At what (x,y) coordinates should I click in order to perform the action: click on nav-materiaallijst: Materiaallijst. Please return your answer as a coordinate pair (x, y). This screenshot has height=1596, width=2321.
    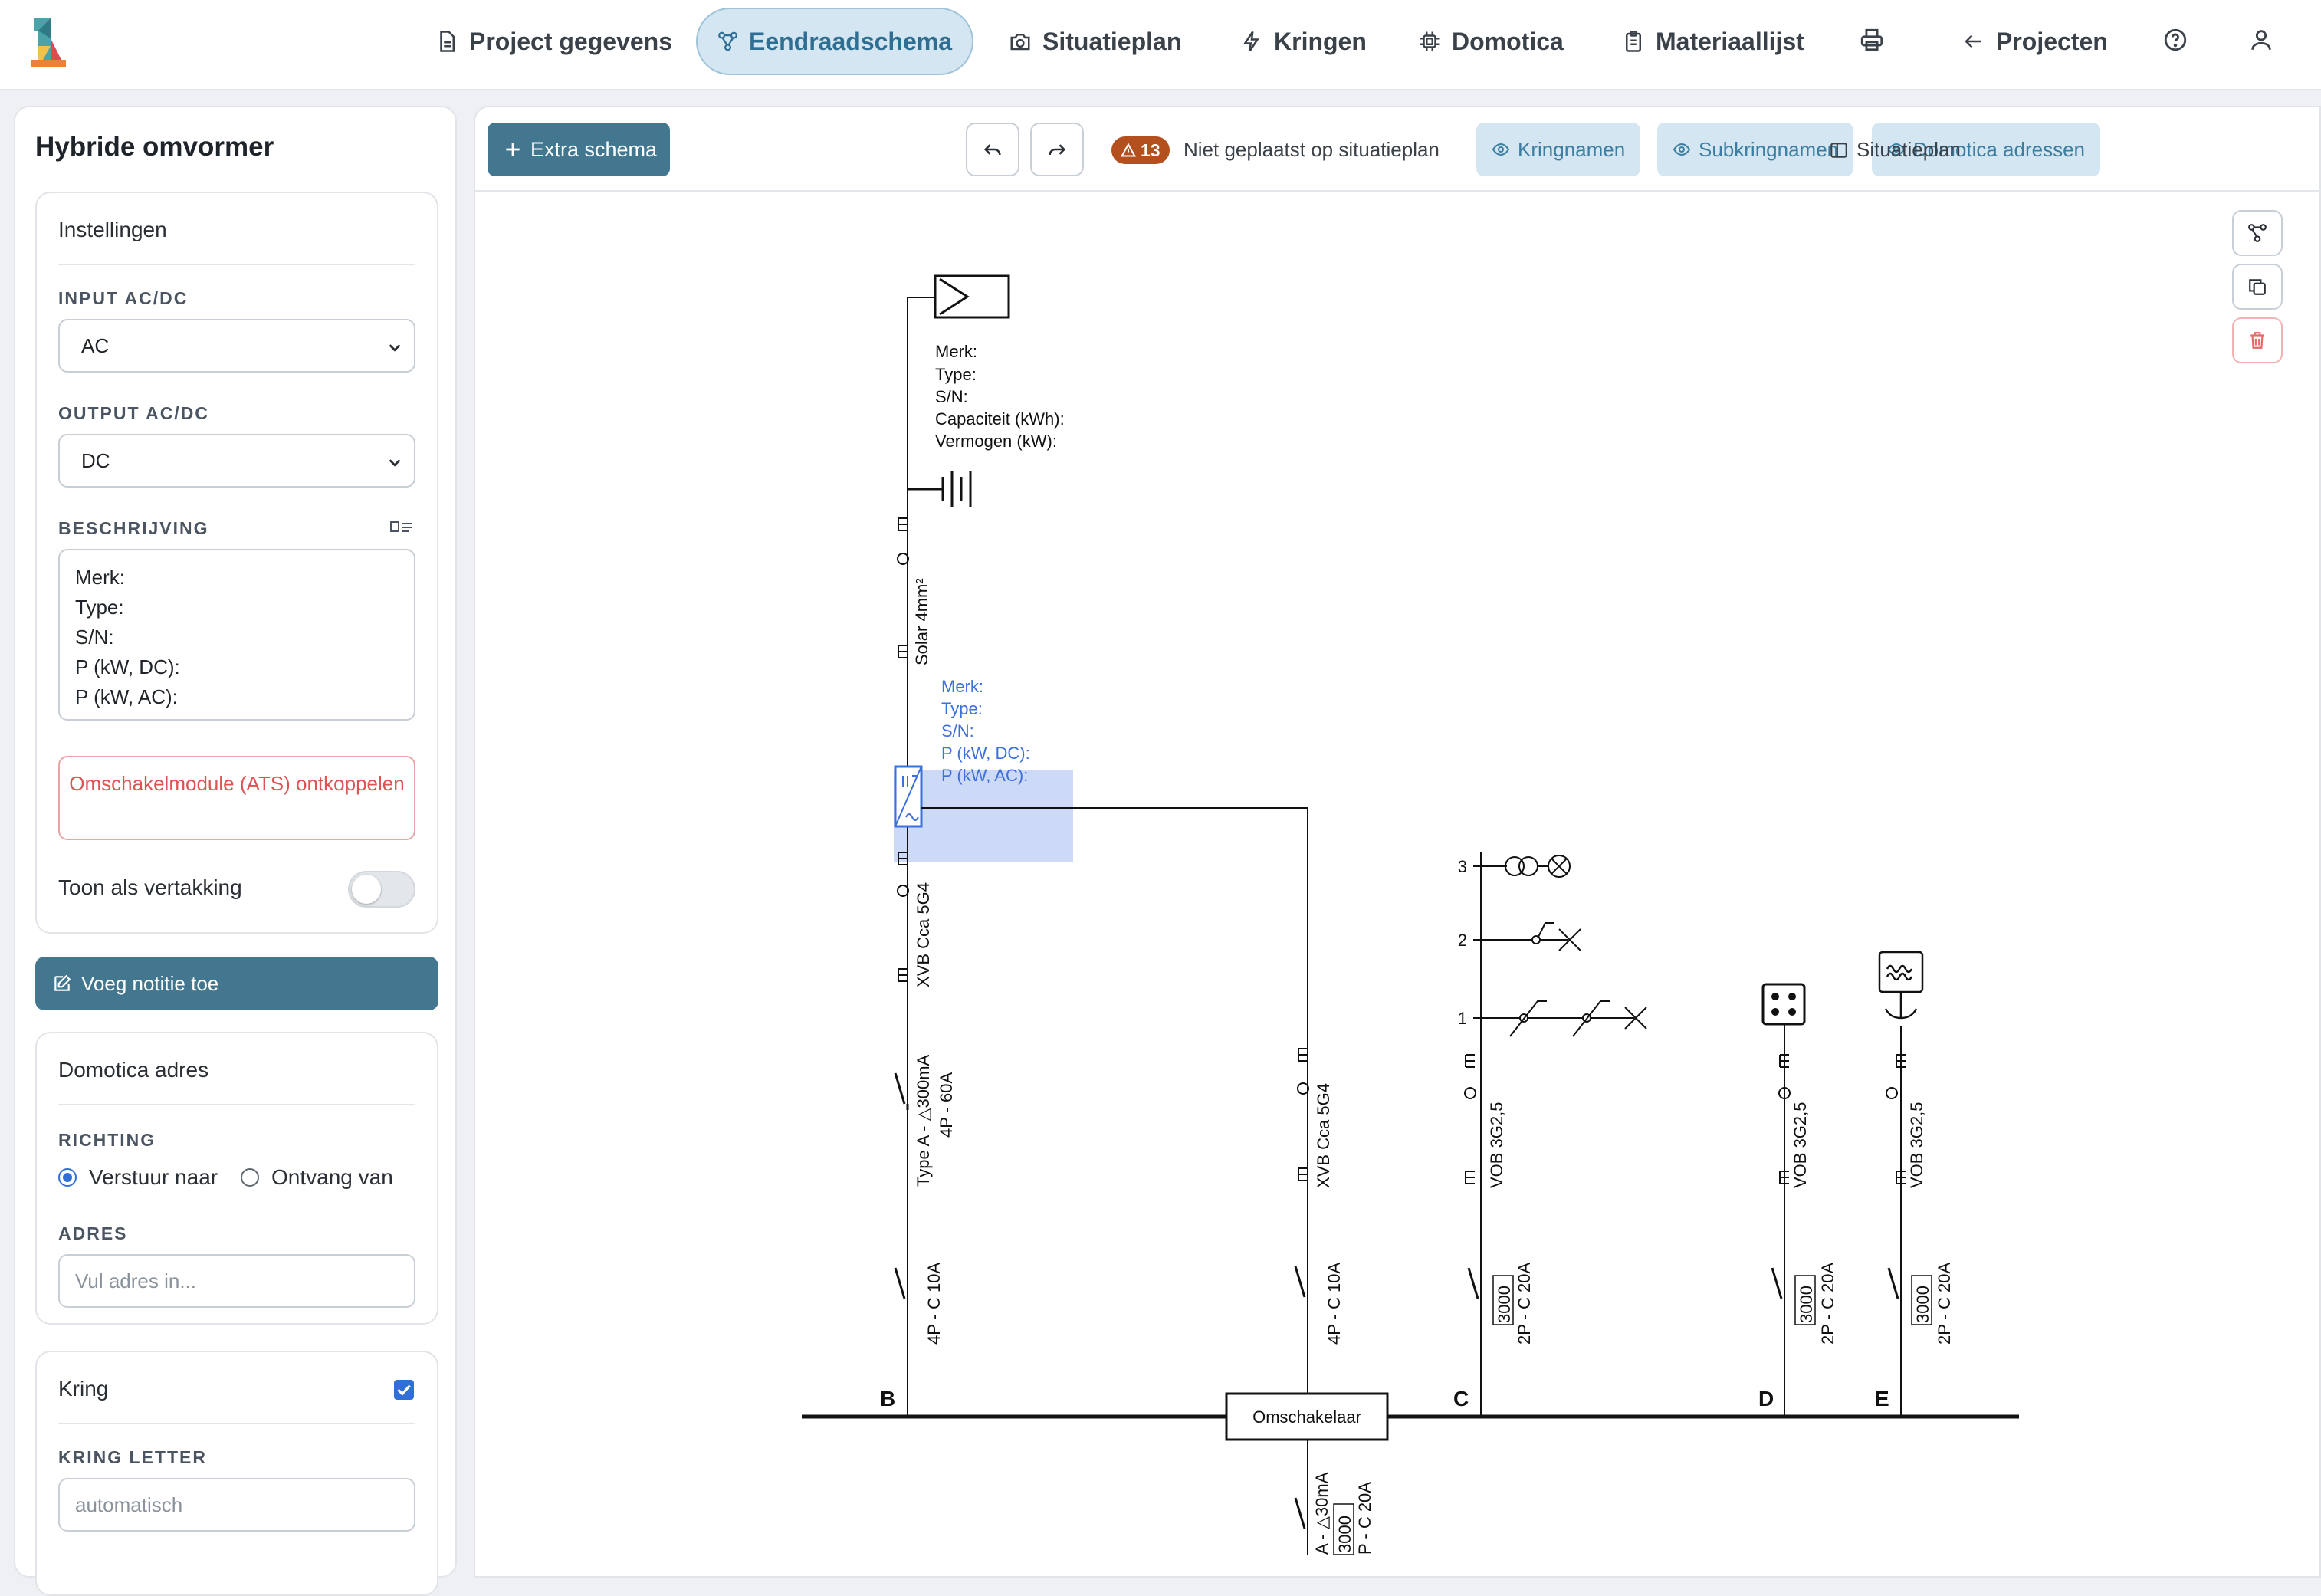
    Looking at the image, I should click on (1713, 41).